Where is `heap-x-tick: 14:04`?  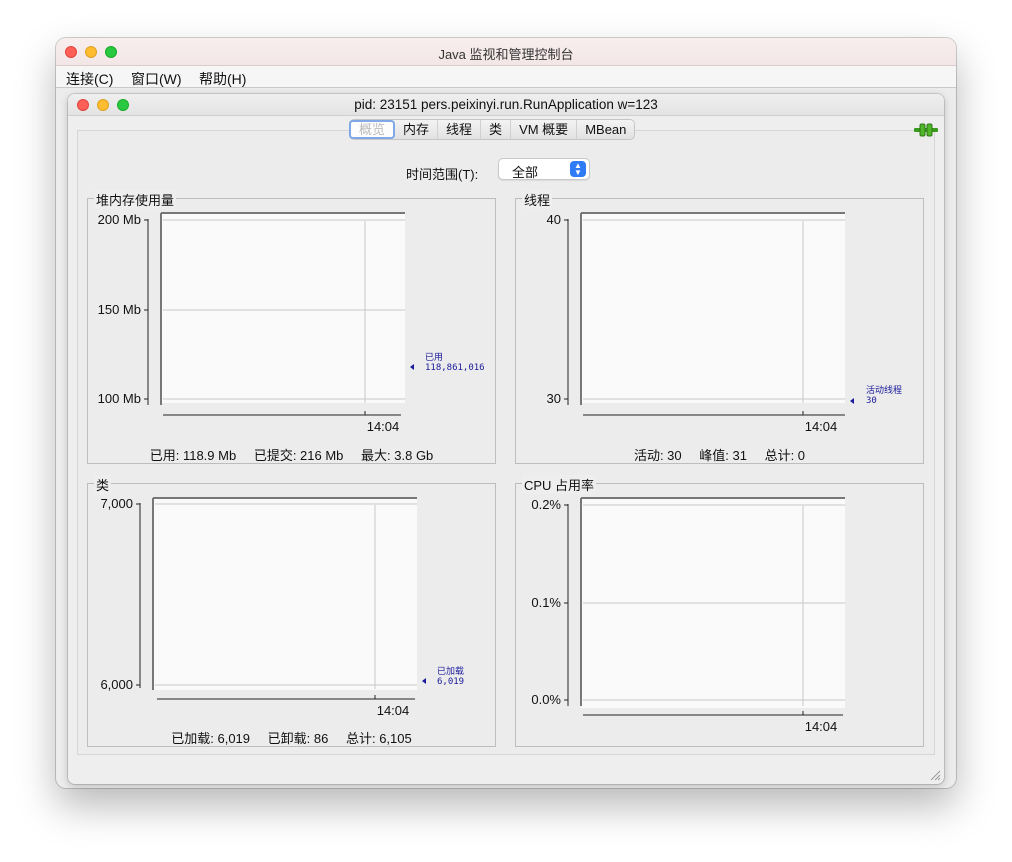
heap-x-tick: 14:04 is located at coordinates (383, 426).